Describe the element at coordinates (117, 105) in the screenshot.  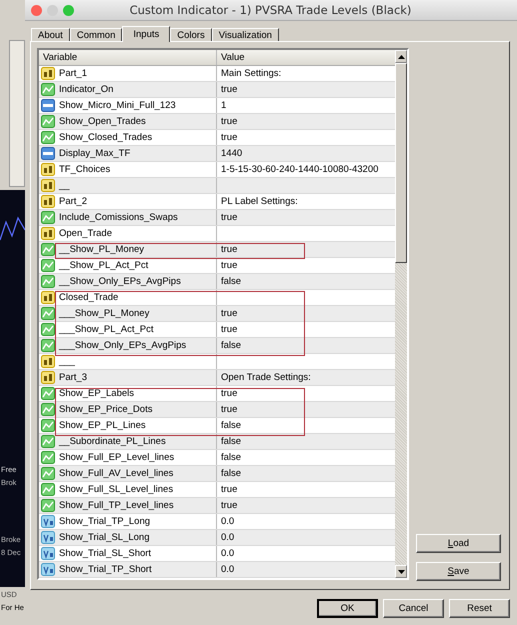
I see `variable-name: Show_Micro_Mini_Full_123` at that location.